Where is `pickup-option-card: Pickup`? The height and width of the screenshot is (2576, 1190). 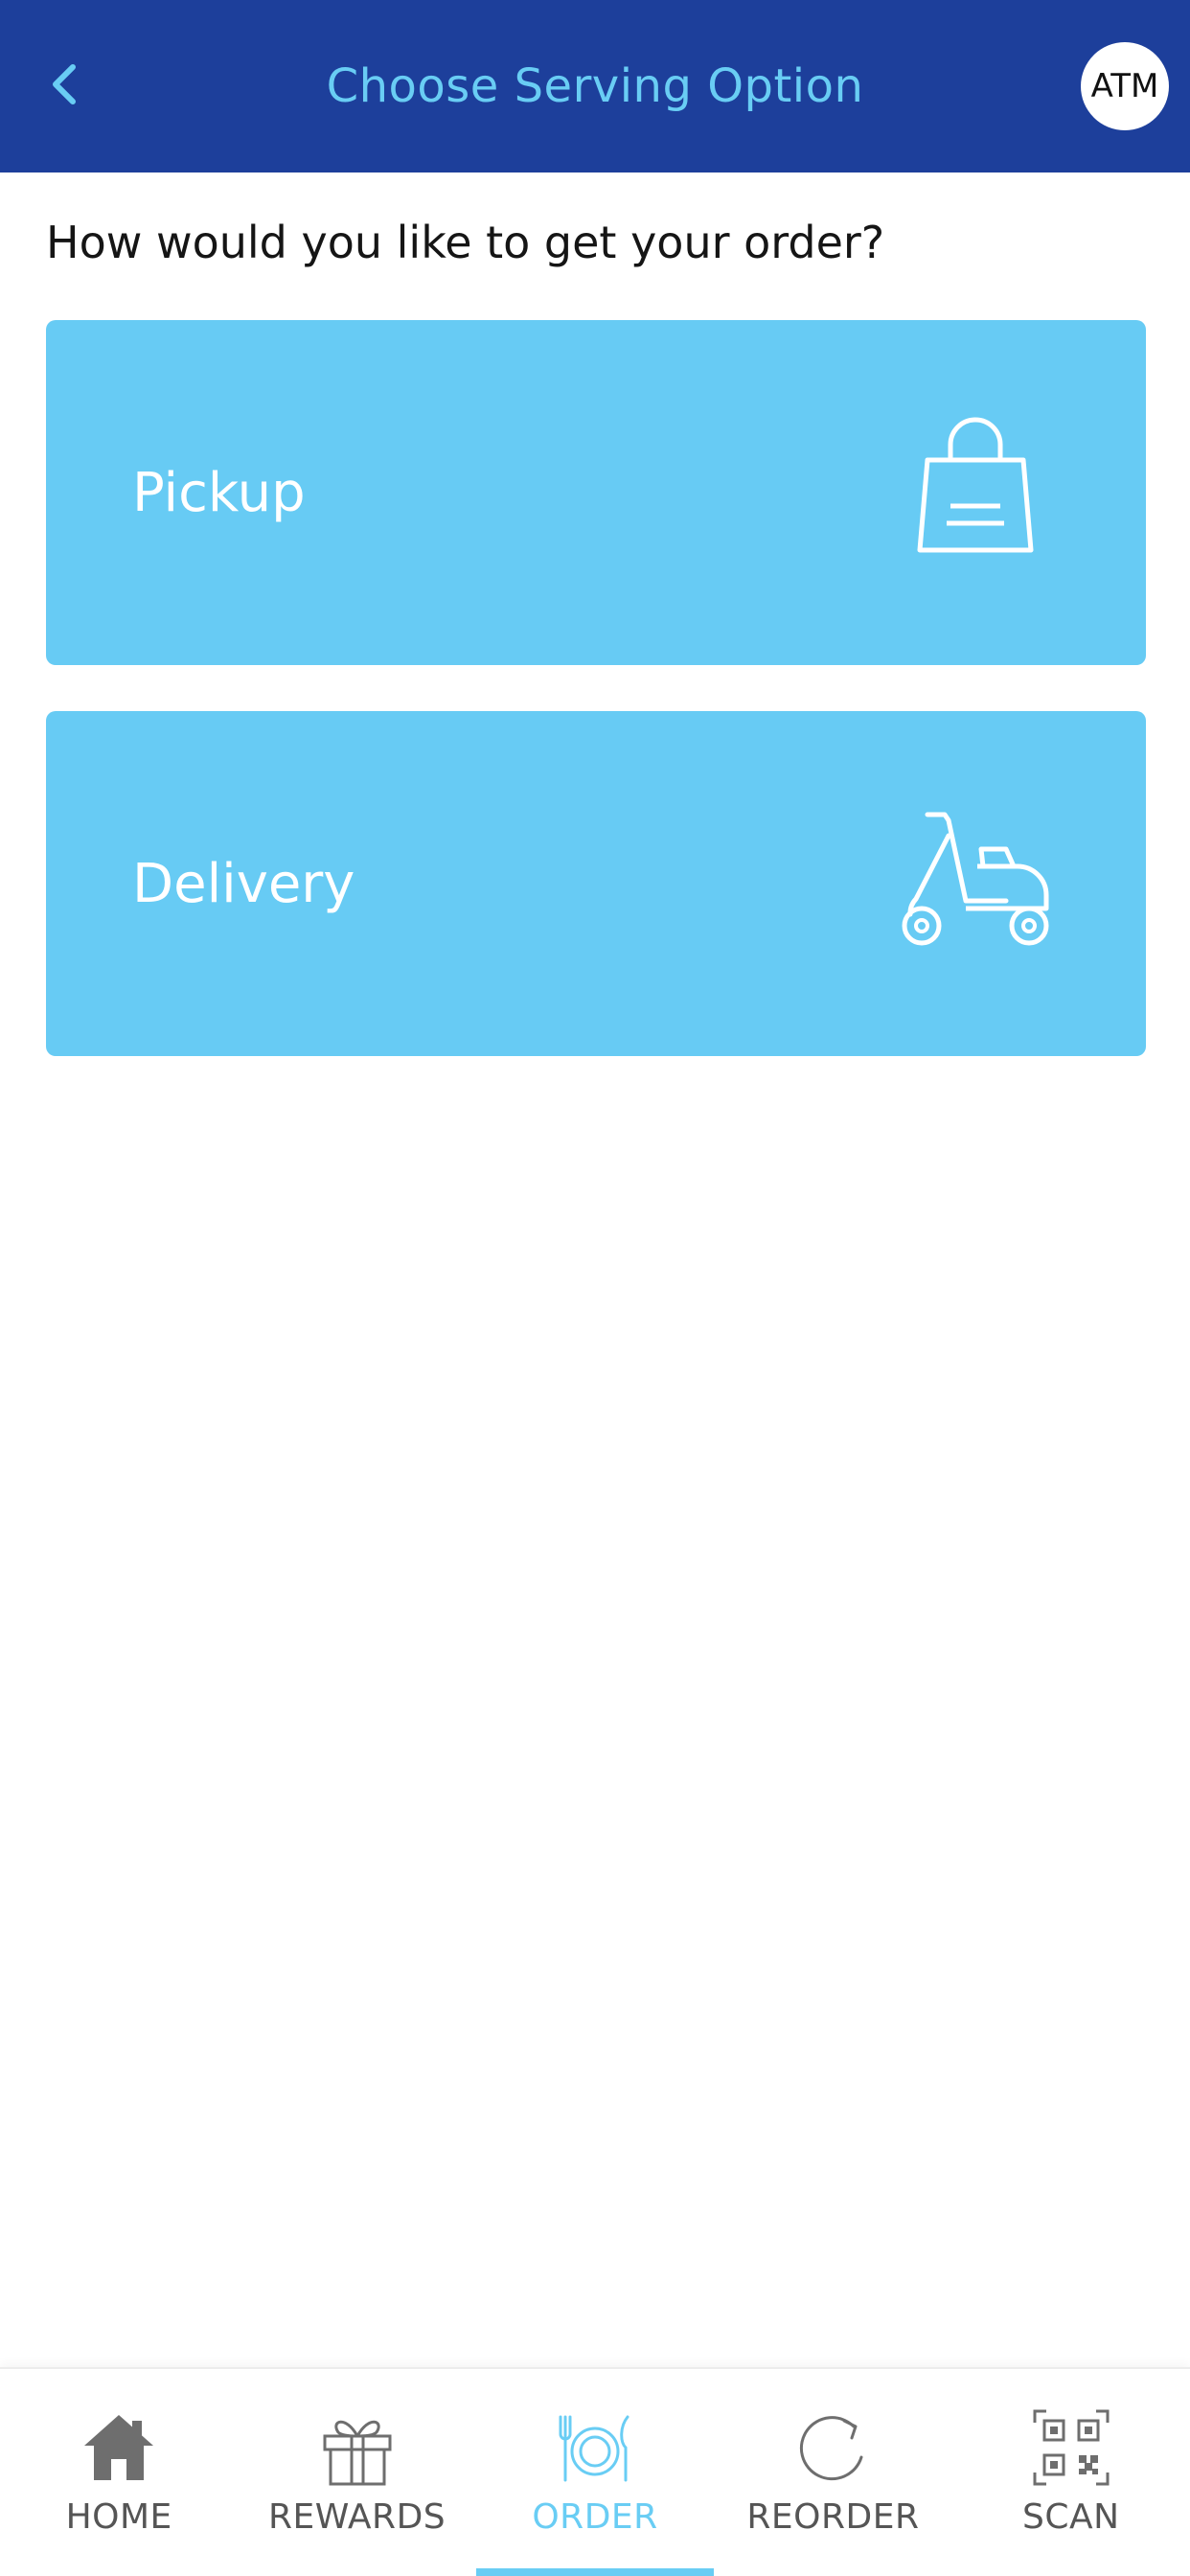
pickup-option-card: Pickup is located at coordinates (596, 492).